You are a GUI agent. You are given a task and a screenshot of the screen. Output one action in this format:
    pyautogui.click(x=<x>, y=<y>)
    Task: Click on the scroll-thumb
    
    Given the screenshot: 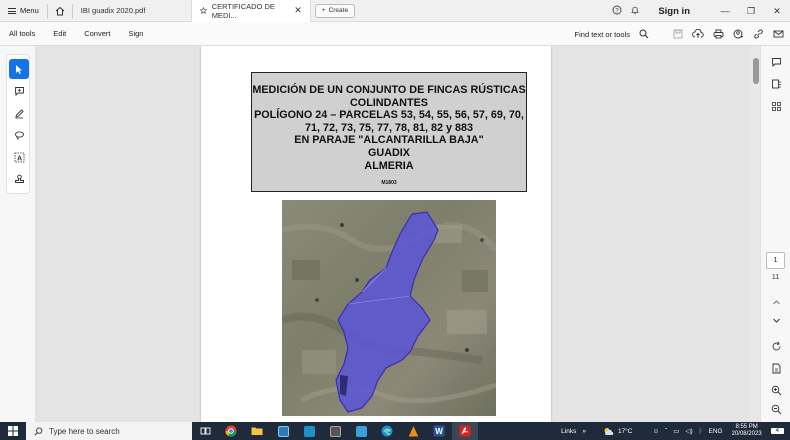 What is the action you would take?
    pyautogui.click(x=756, y=71)
    